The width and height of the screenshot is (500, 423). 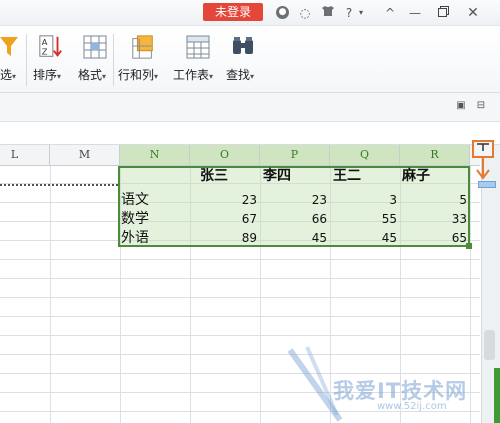 I want to click on format-button: 格式▾, so click(x=98, y=59).